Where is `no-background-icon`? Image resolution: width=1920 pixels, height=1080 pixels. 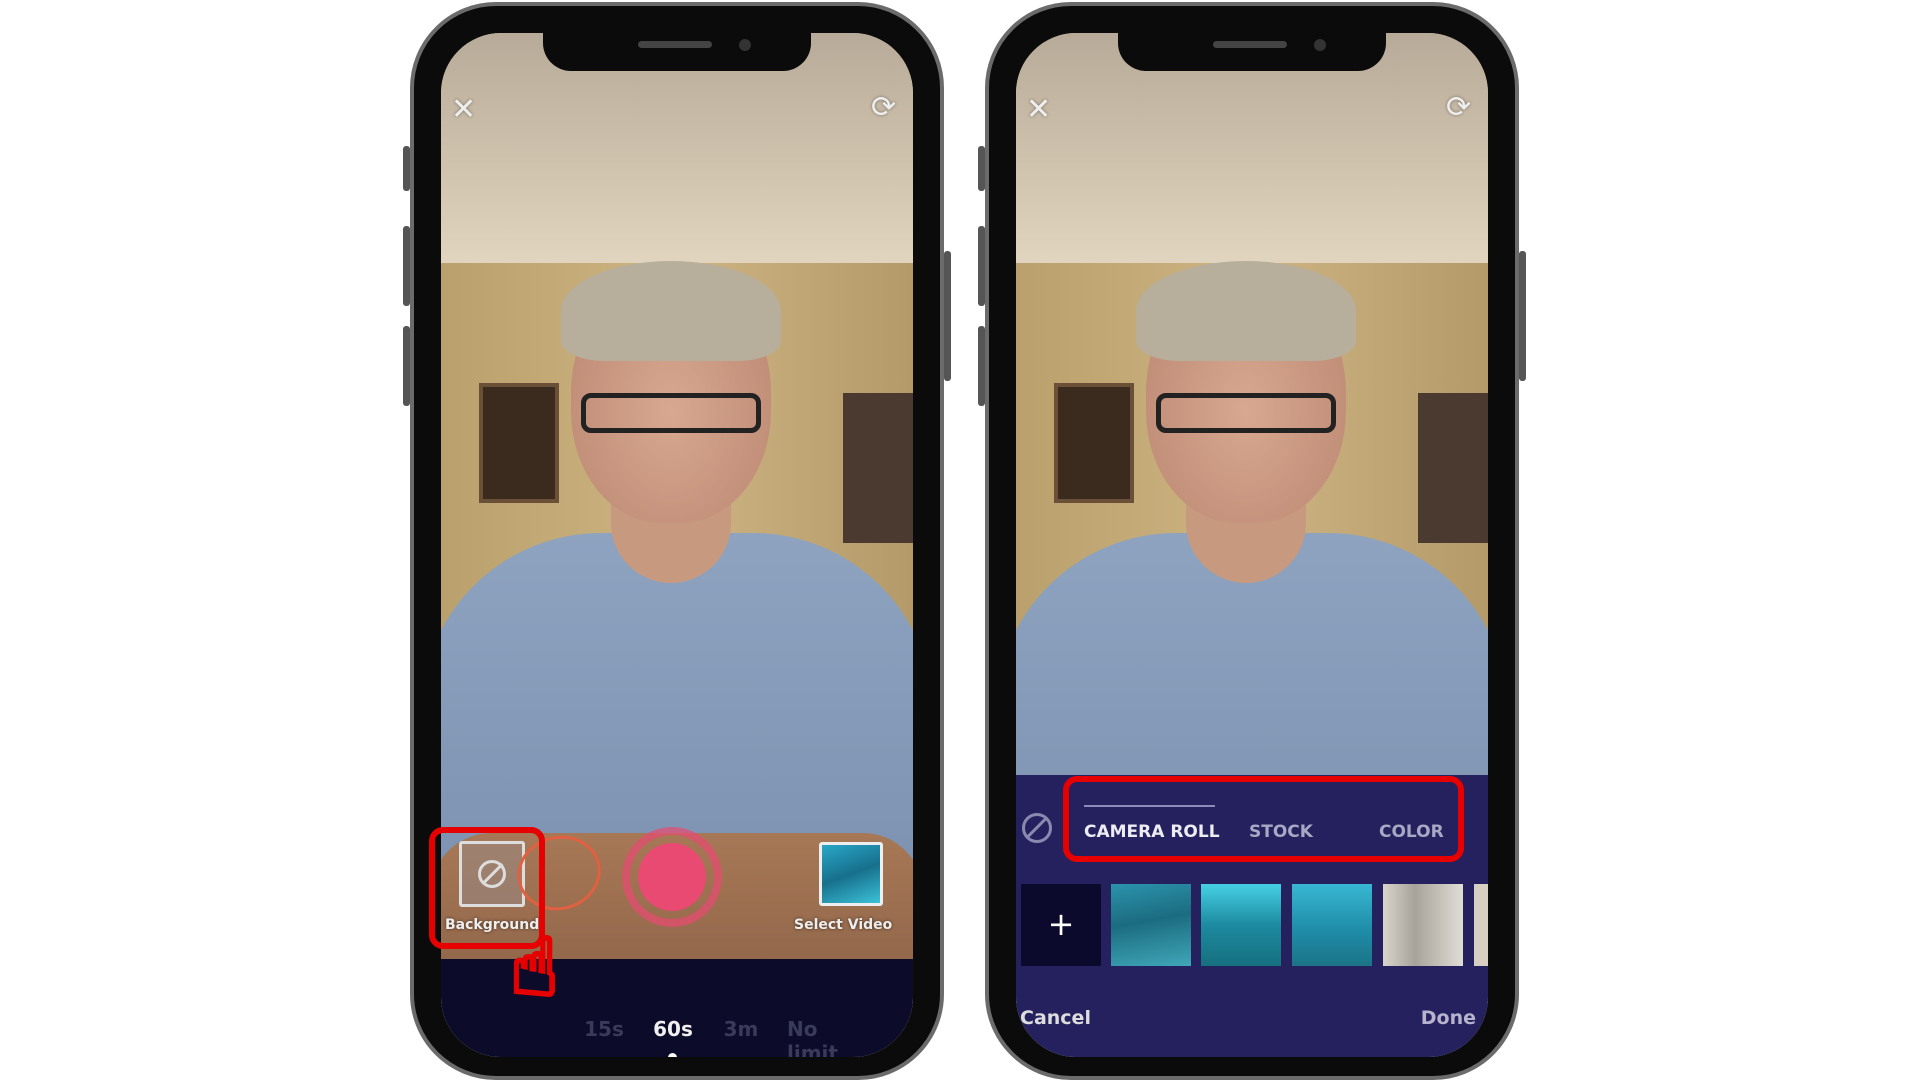
no-background-icon is located at coordinates (1037, 828).